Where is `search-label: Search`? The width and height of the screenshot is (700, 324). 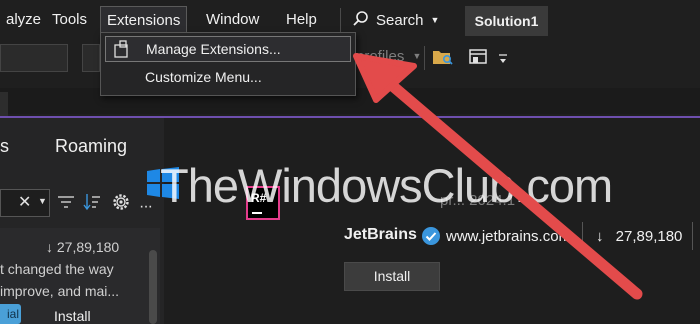
search-label: Search is located at coordinates (400, 20).